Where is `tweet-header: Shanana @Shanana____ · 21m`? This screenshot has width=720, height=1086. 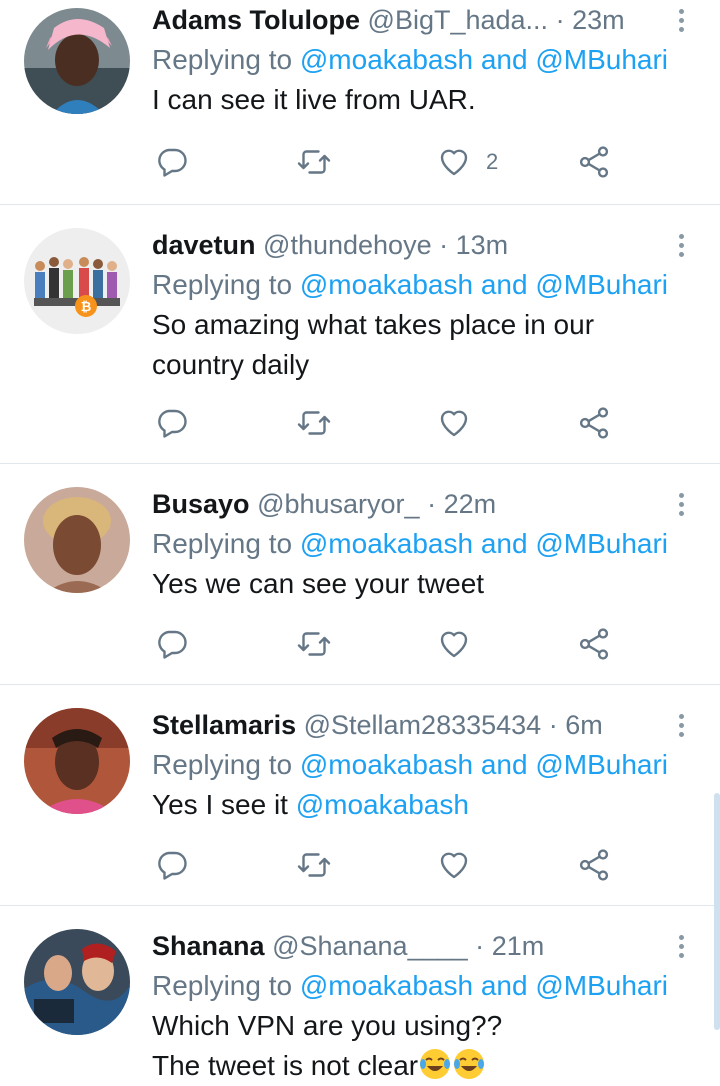 tweet-header: Shanana @Shanana____ · 21m is located at coordinates (426, 946).